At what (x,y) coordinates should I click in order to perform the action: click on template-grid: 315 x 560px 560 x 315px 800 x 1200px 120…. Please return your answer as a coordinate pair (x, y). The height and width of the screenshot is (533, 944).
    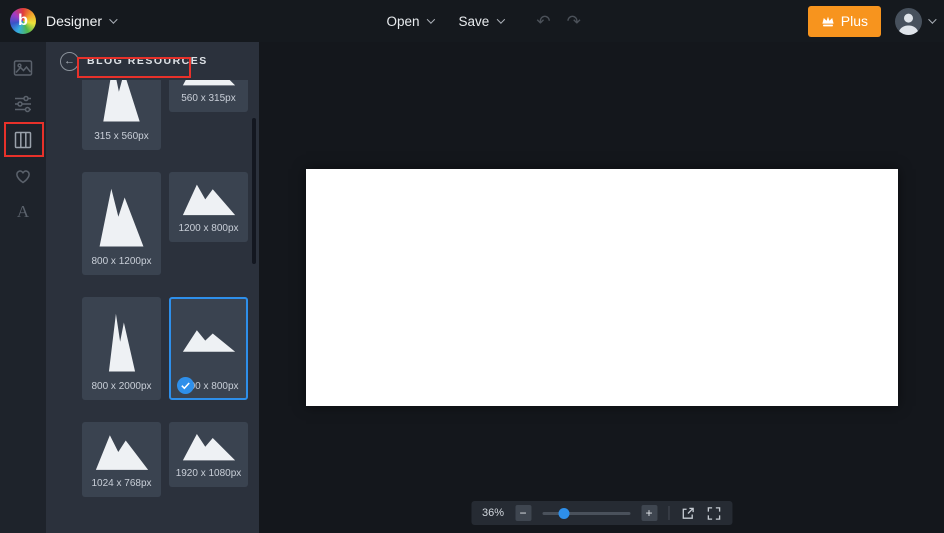
    Looking at the image, I should click on (170, 288).